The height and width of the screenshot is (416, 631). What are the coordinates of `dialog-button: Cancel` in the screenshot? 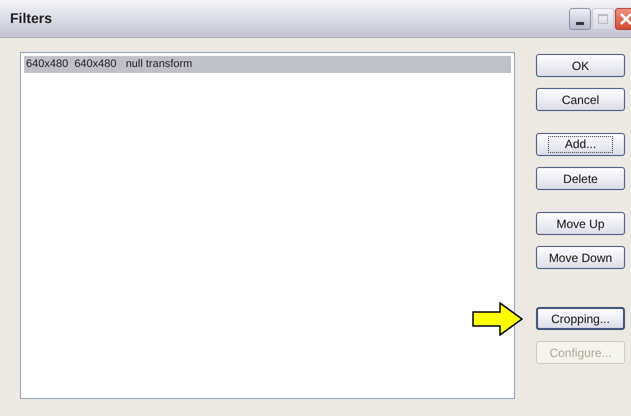 It's located at (580, 99).